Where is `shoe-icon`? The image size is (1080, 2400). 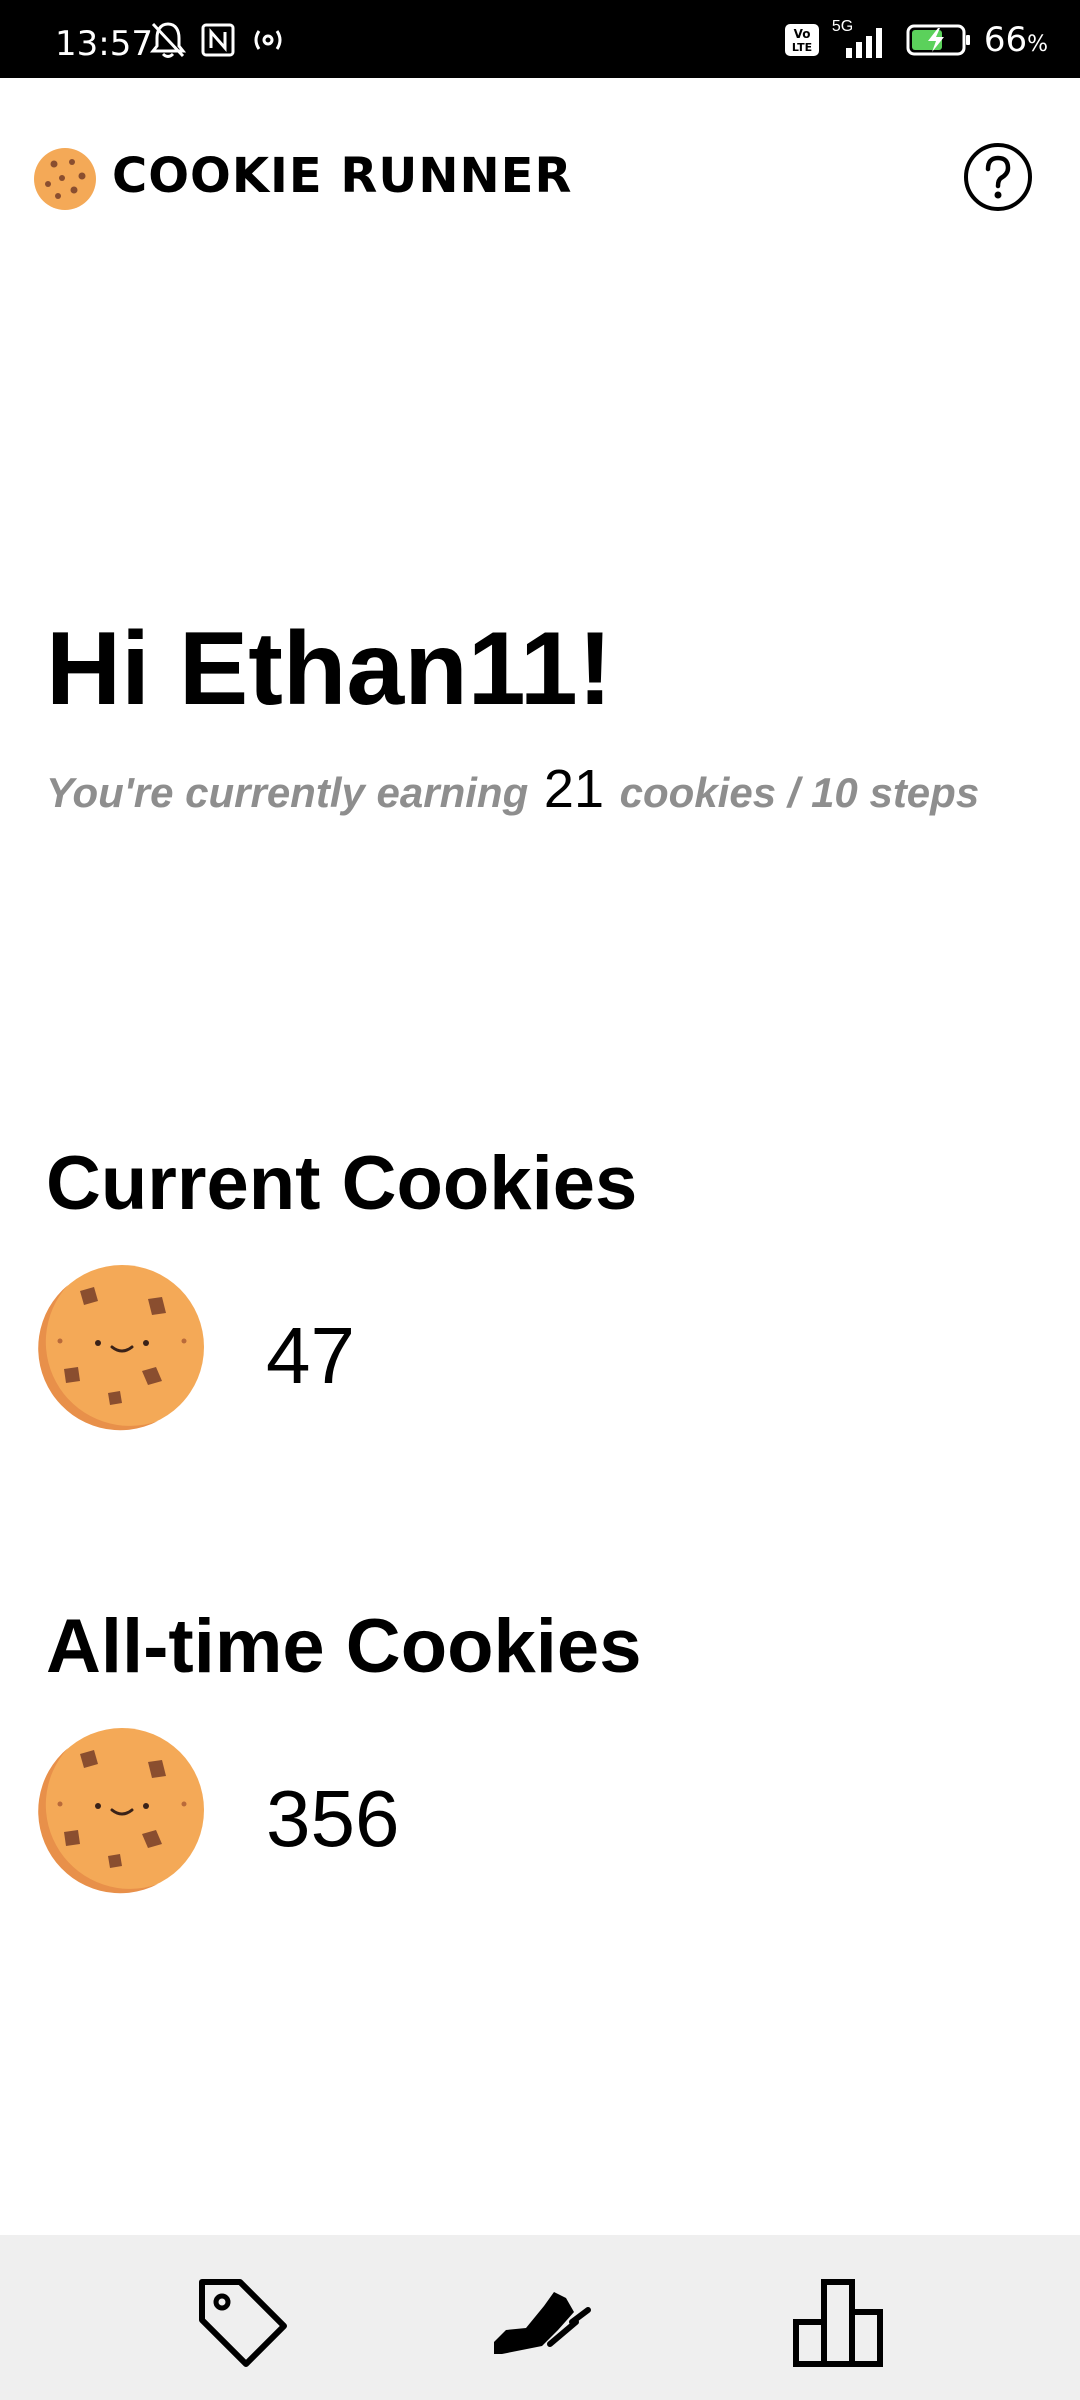
shoe-icon is located at coordinates (542, 2323).